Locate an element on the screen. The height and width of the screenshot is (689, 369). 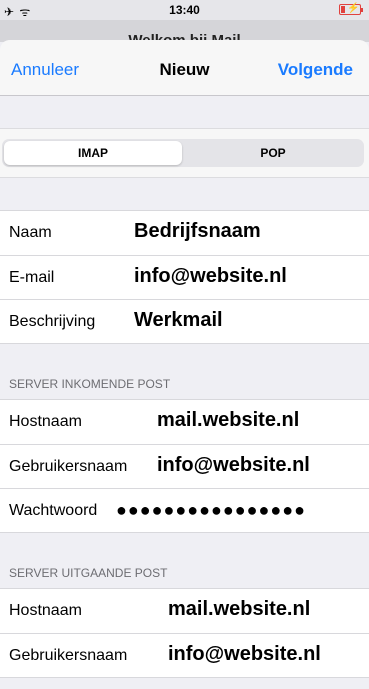
status-bar: ✈ ᯤ 13:40 ⚡ is located at coordinates (184, 10).